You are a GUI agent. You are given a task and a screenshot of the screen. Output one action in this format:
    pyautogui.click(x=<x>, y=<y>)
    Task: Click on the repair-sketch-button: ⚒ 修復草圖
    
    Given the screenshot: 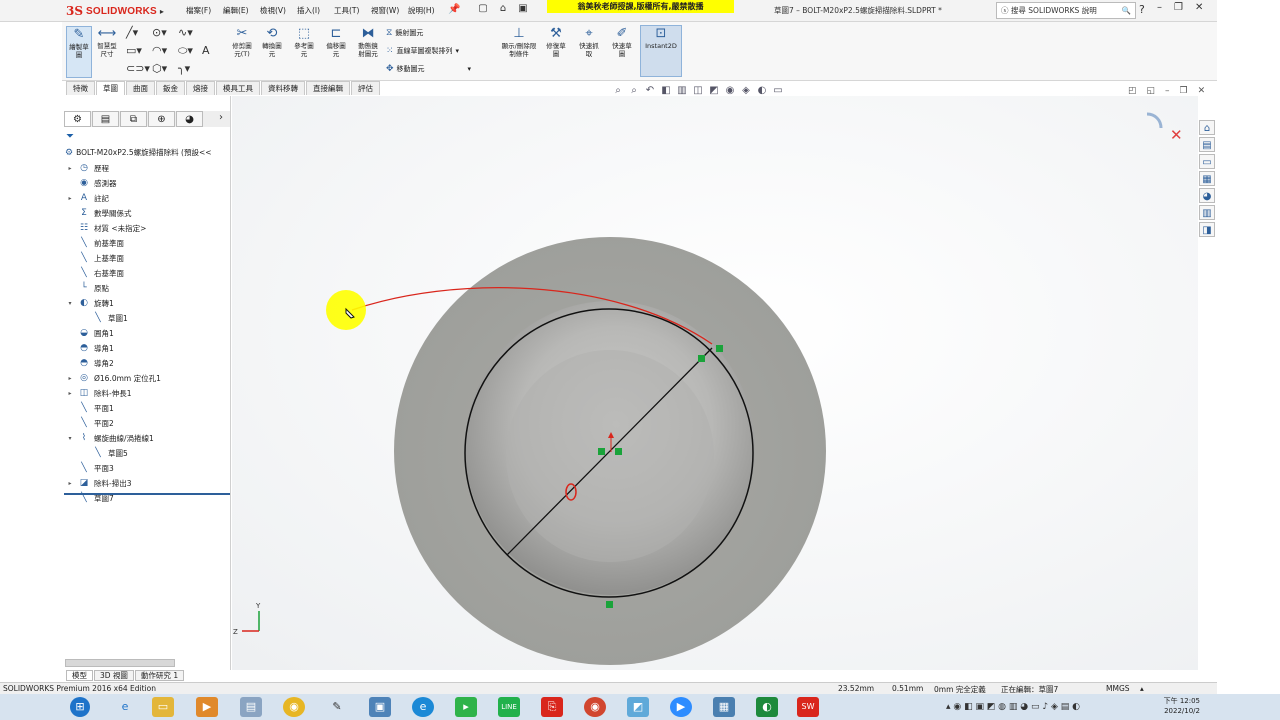 What is the action you would take?
    pyautogui.click(x=556, y=42)
    